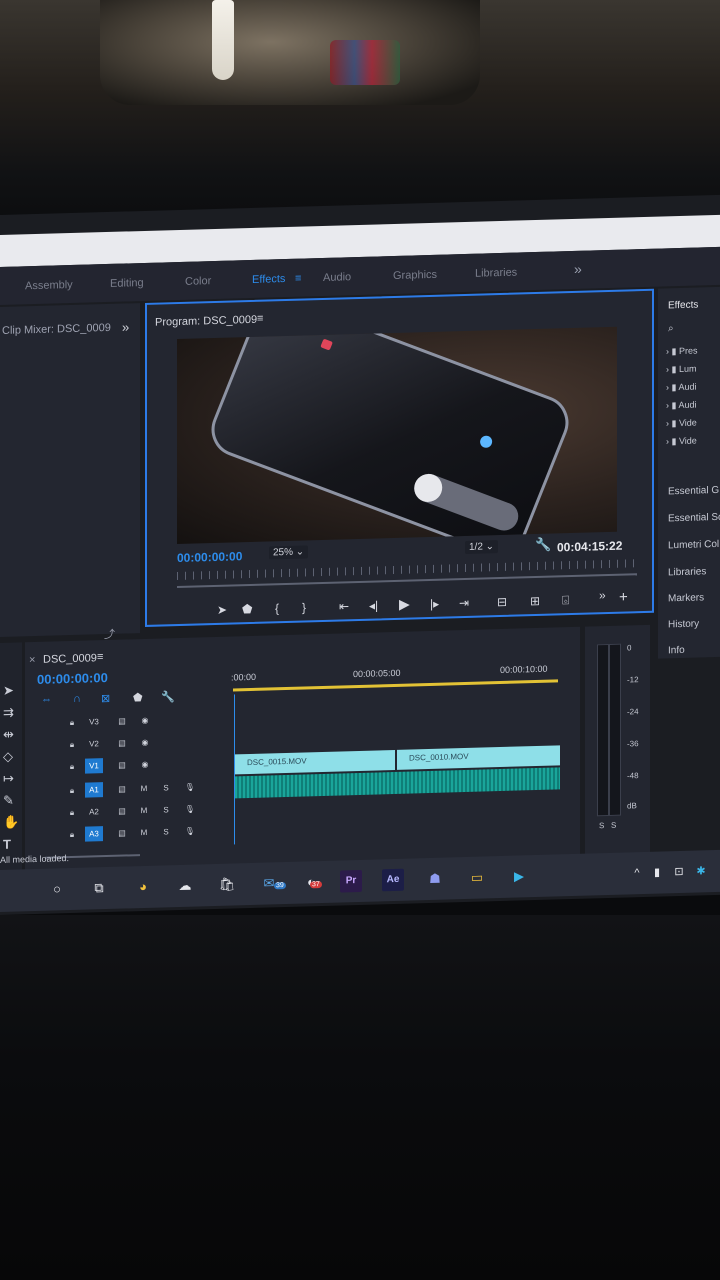 This screenshot has height=1280, width=720. I want to click on onedrive-icon: ☁, so click(185, 886).